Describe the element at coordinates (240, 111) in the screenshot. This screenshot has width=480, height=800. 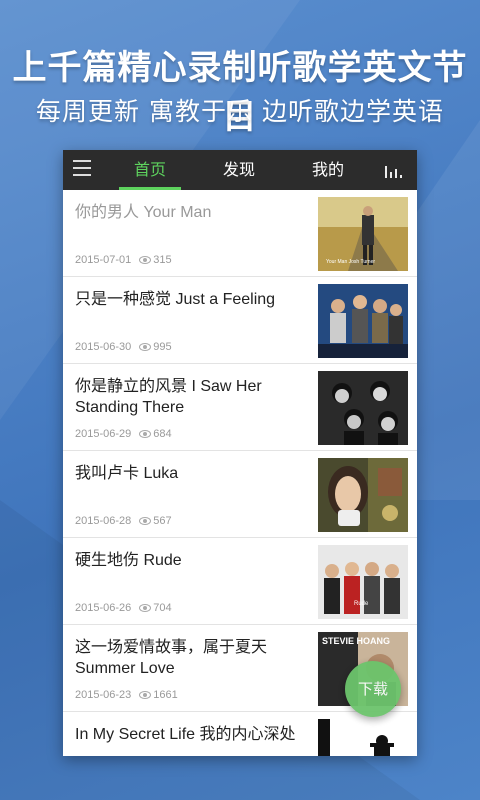
I see `promo-subheadline: 每周更新 寓教于乐 边听歌边学英语` at that location.